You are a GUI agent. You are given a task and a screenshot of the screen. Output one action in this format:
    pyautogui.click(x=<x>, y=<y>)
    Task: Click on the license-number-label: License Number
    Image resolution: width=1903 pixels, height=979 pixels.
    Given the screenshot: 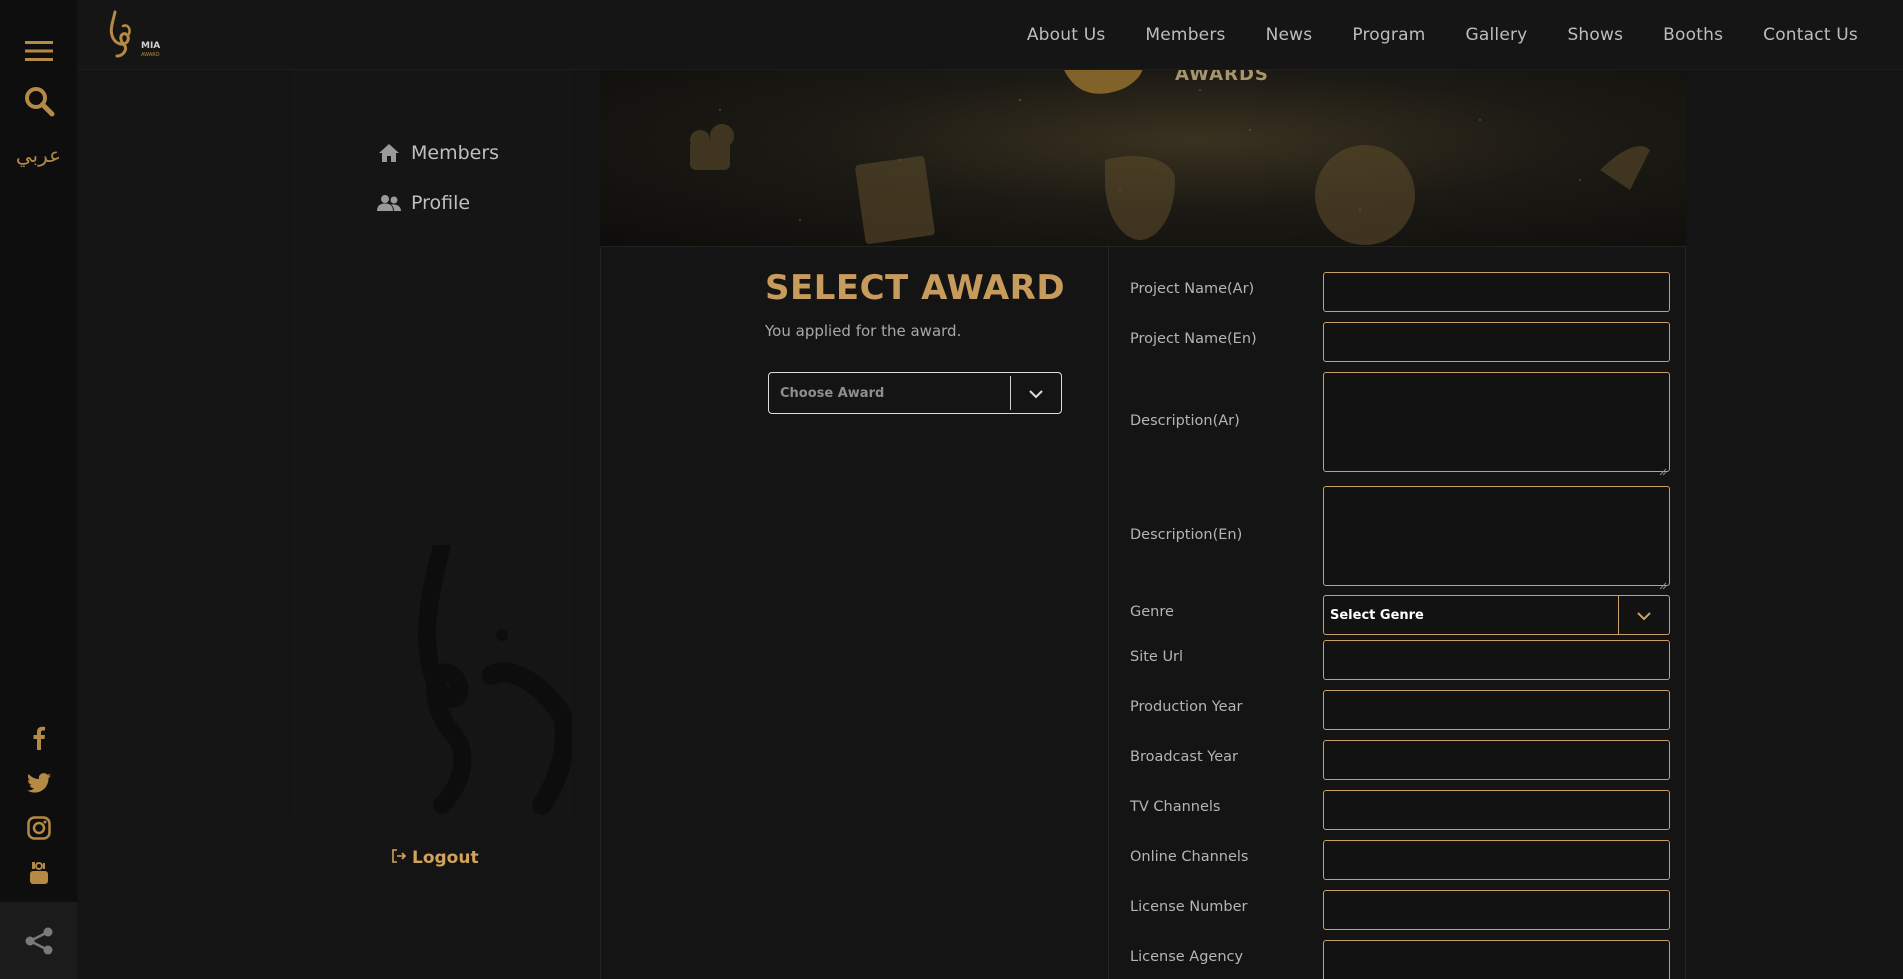 What is the action you would take?
    pyautogui.click(x=1189, y=907)
    